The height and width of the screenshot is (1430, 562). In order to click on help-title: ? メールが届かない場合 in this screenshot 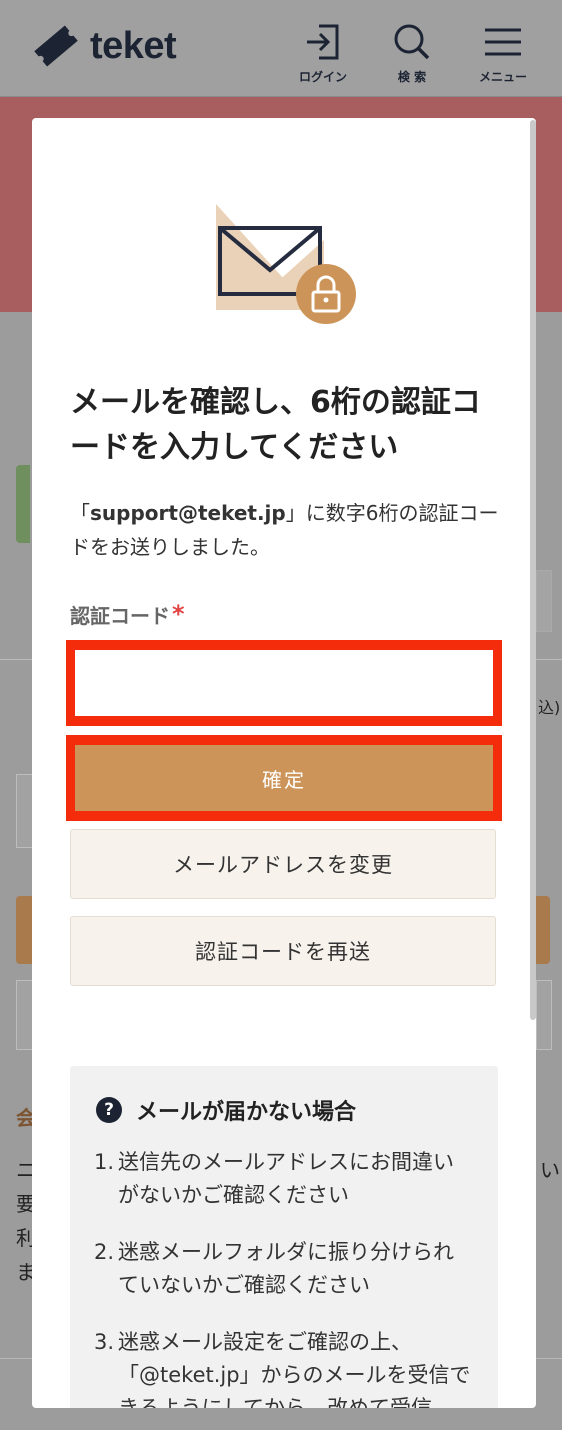, I will do `click(226, 1110)`.